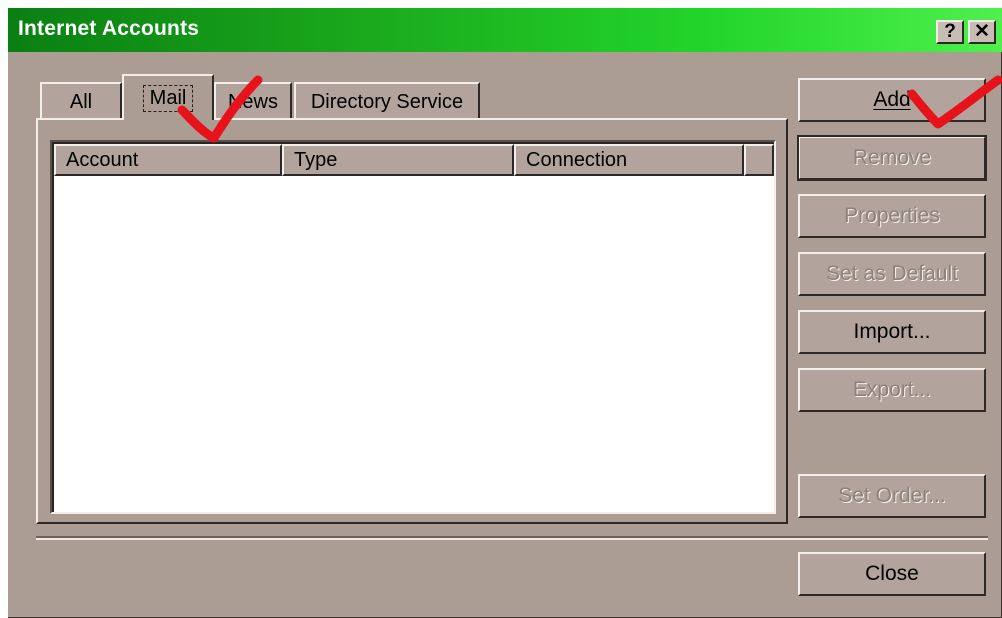 The height and width of the screenshot is (618, 1002). Describe the element at coordinates (759, 160) in the screenshot. I see `column-header-filler` at that location.